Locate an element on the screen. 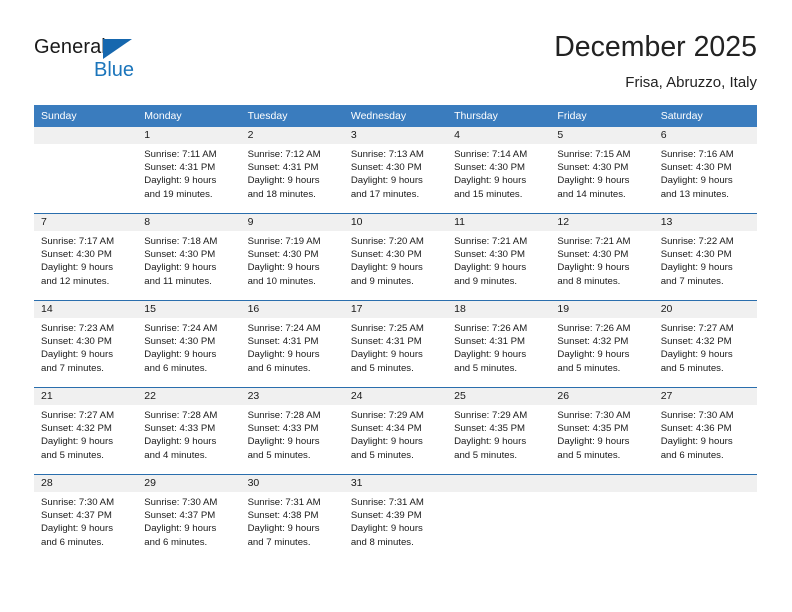 Image resolution: width=792 pixels, height=612 pixels. day-detail-line: Sunrise: 7:18 AM is located at coordinates (181, 241).